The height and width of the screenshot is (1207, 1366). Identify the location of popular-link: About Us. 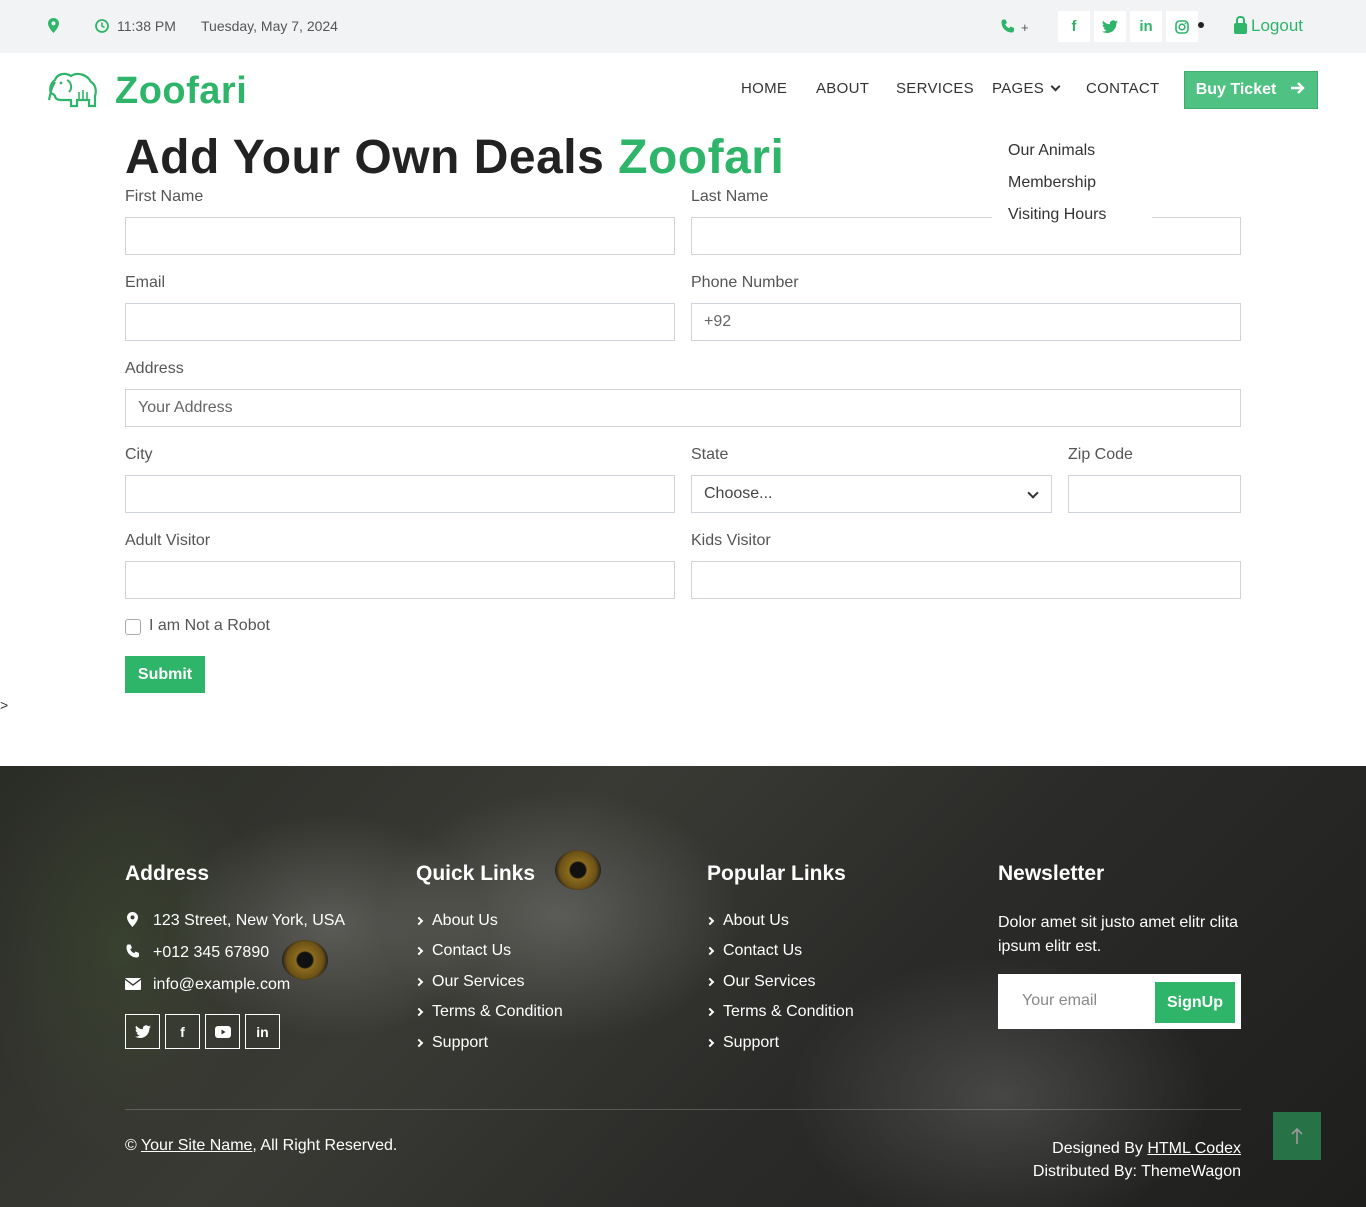
(747, 921).